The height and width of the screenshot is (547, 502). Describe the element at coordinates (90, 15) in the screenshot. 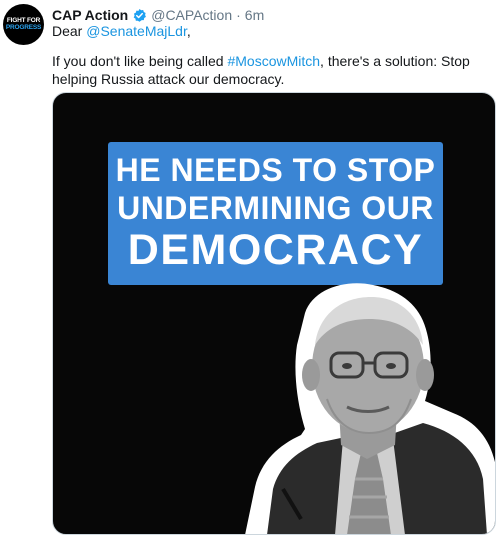

I see `display-name: CAP Action` at that location.